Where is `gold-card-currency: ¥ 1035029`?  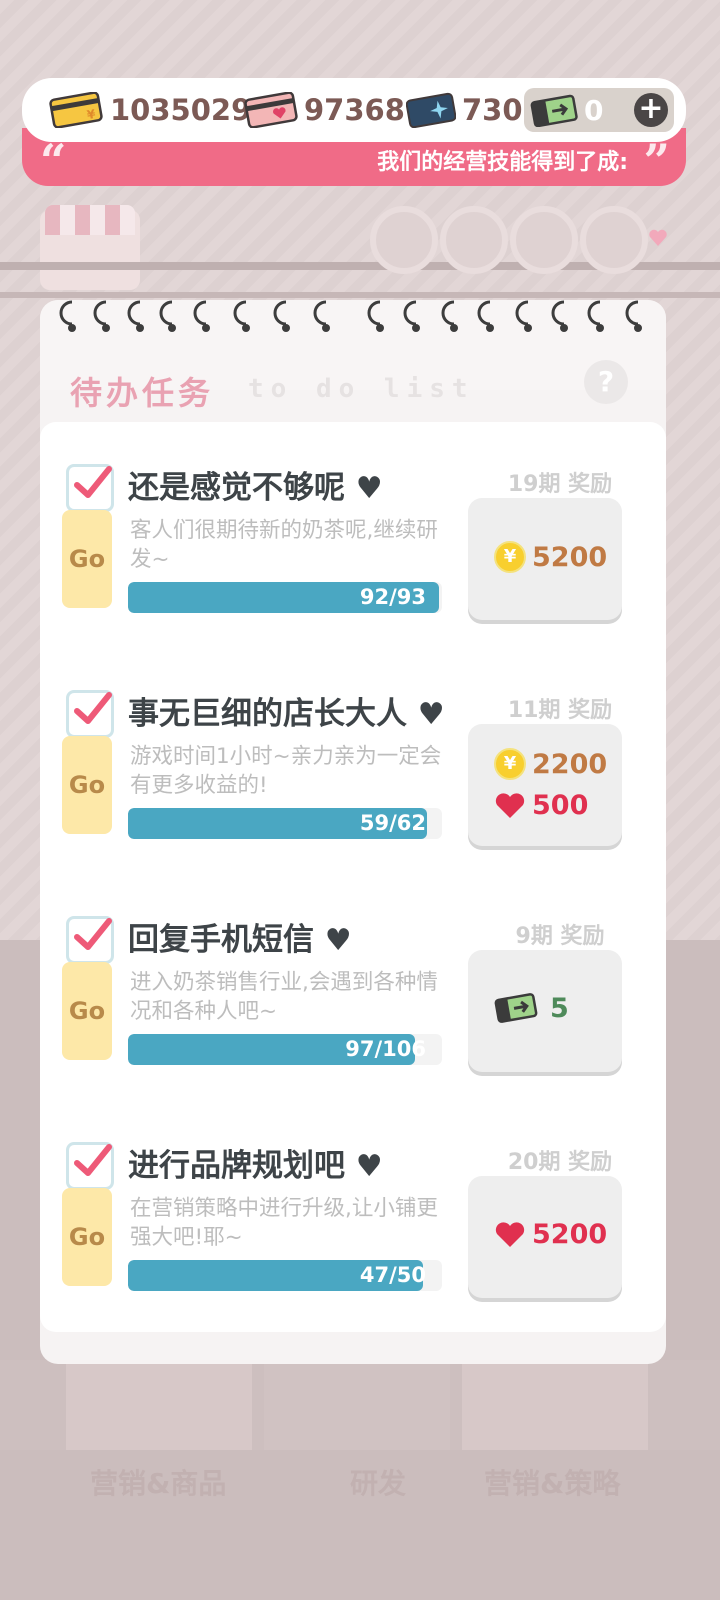 gold-card-currency: ¥ 1035029 is located at coordinates (149, 110).